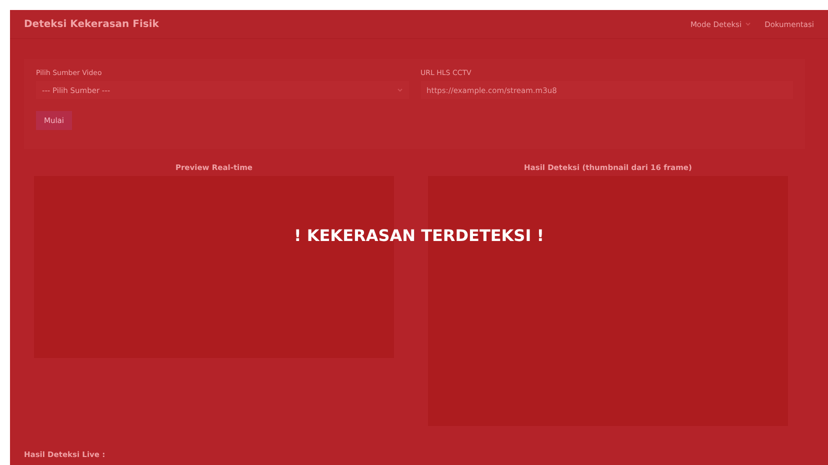 This screenshot has width=828, height=465. Describe the element at coordinates (419, 235) in the screenshot. I see `alert-text: ! KEKERASAN TERDETEKSI !` at that location.